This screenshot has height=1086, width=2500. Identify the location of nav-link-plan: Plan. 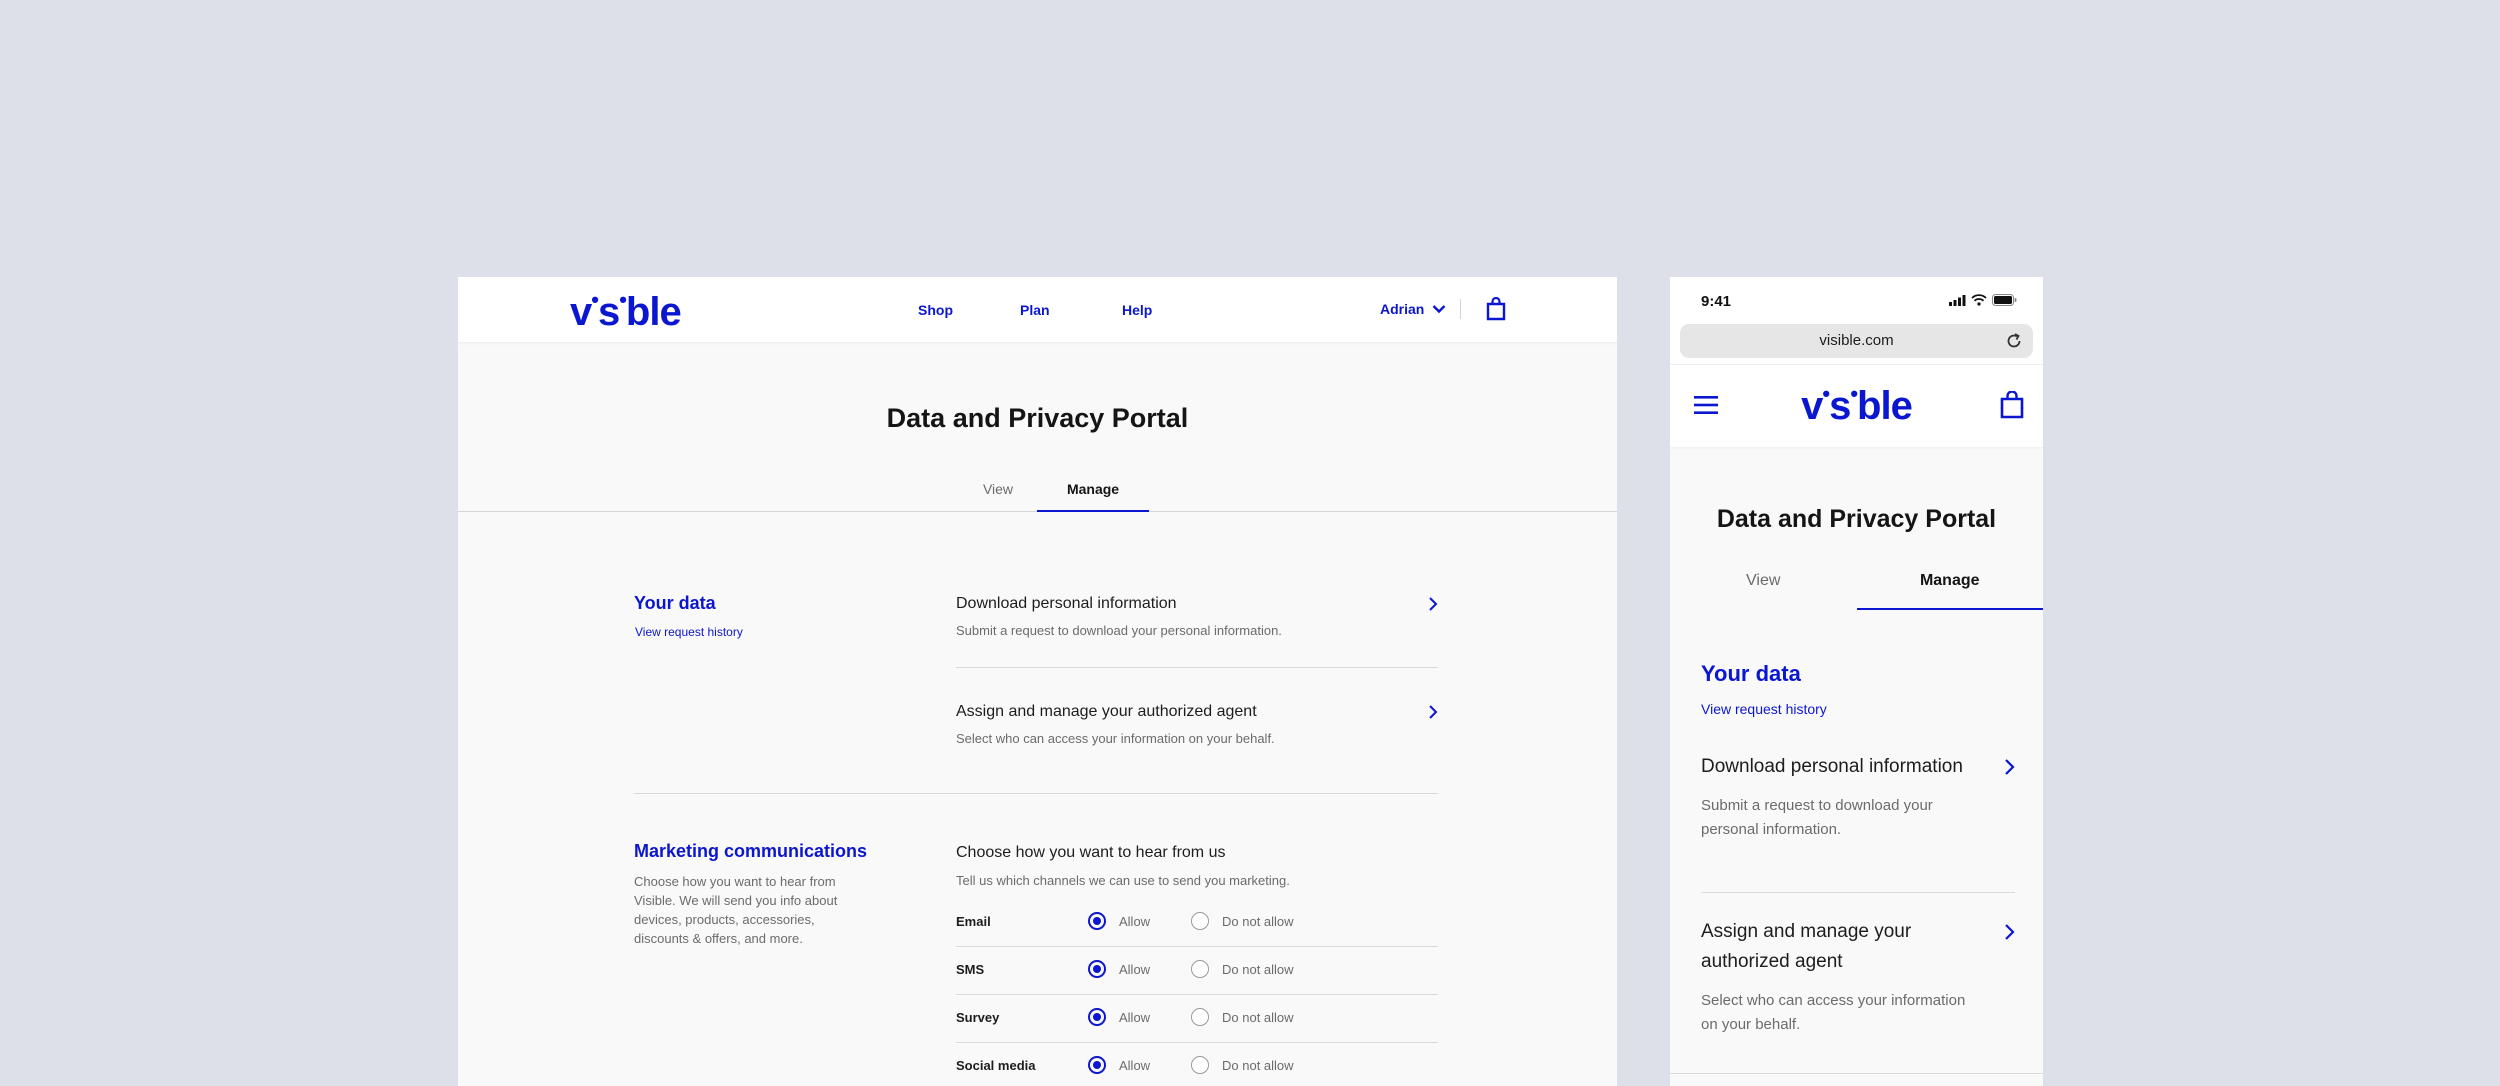
(1071, 310).